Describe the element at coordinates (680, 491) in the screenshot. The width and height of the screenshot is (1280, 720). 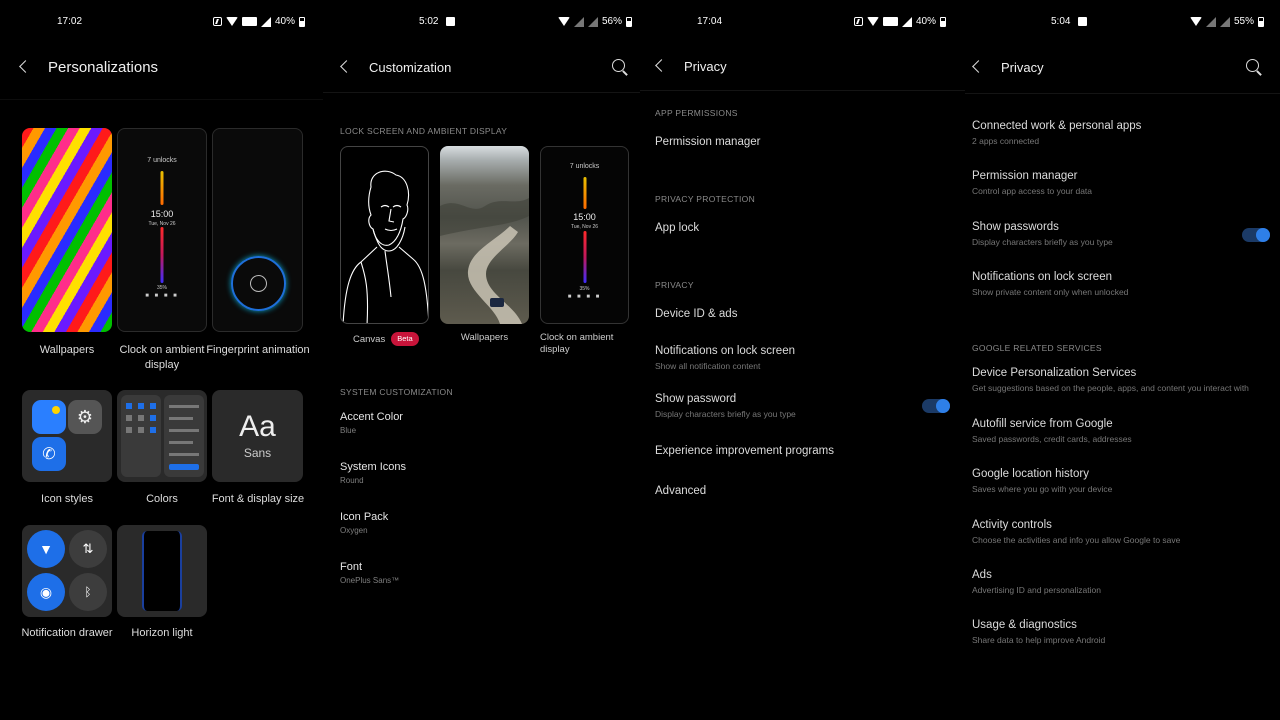
I see `advanced-row: Advanced` at that location.